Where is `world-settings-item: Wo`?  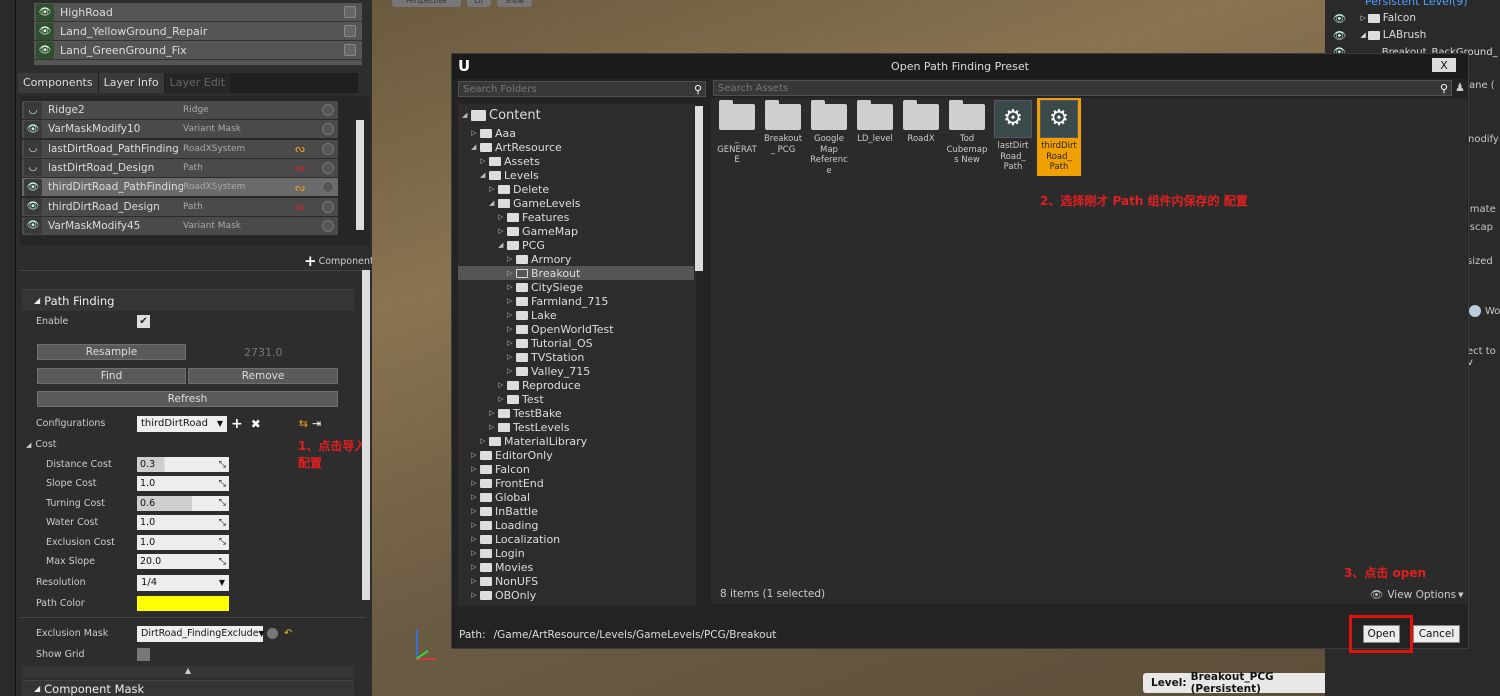 world-settings-item: Wo is located at coordinates (1484, 311).